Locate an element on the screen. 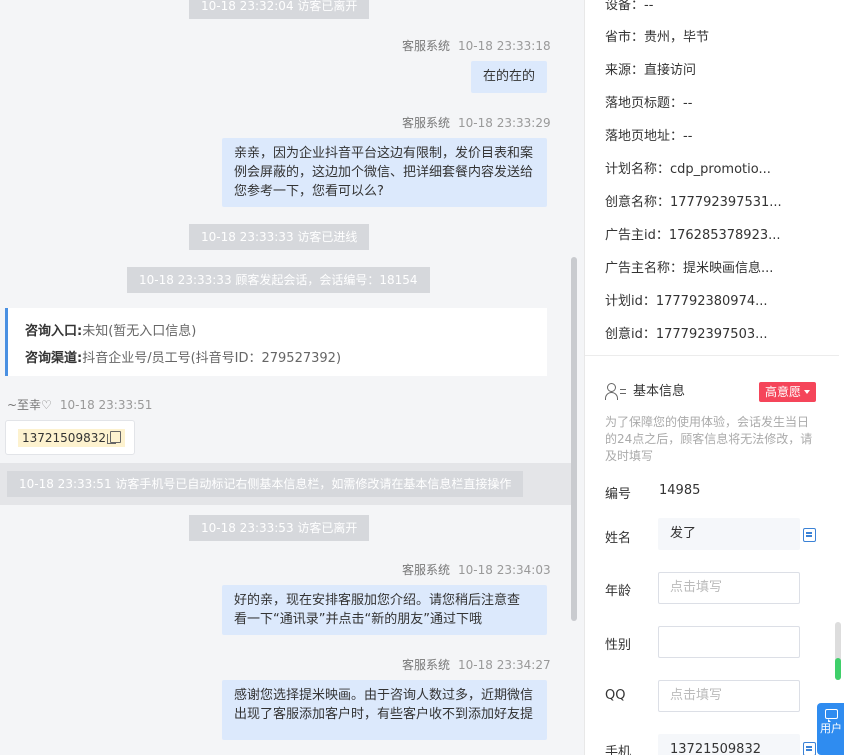 This screenshot has width=844, height=755. intent-badge-label: 高意愿 is located at coordinates (783, 392).